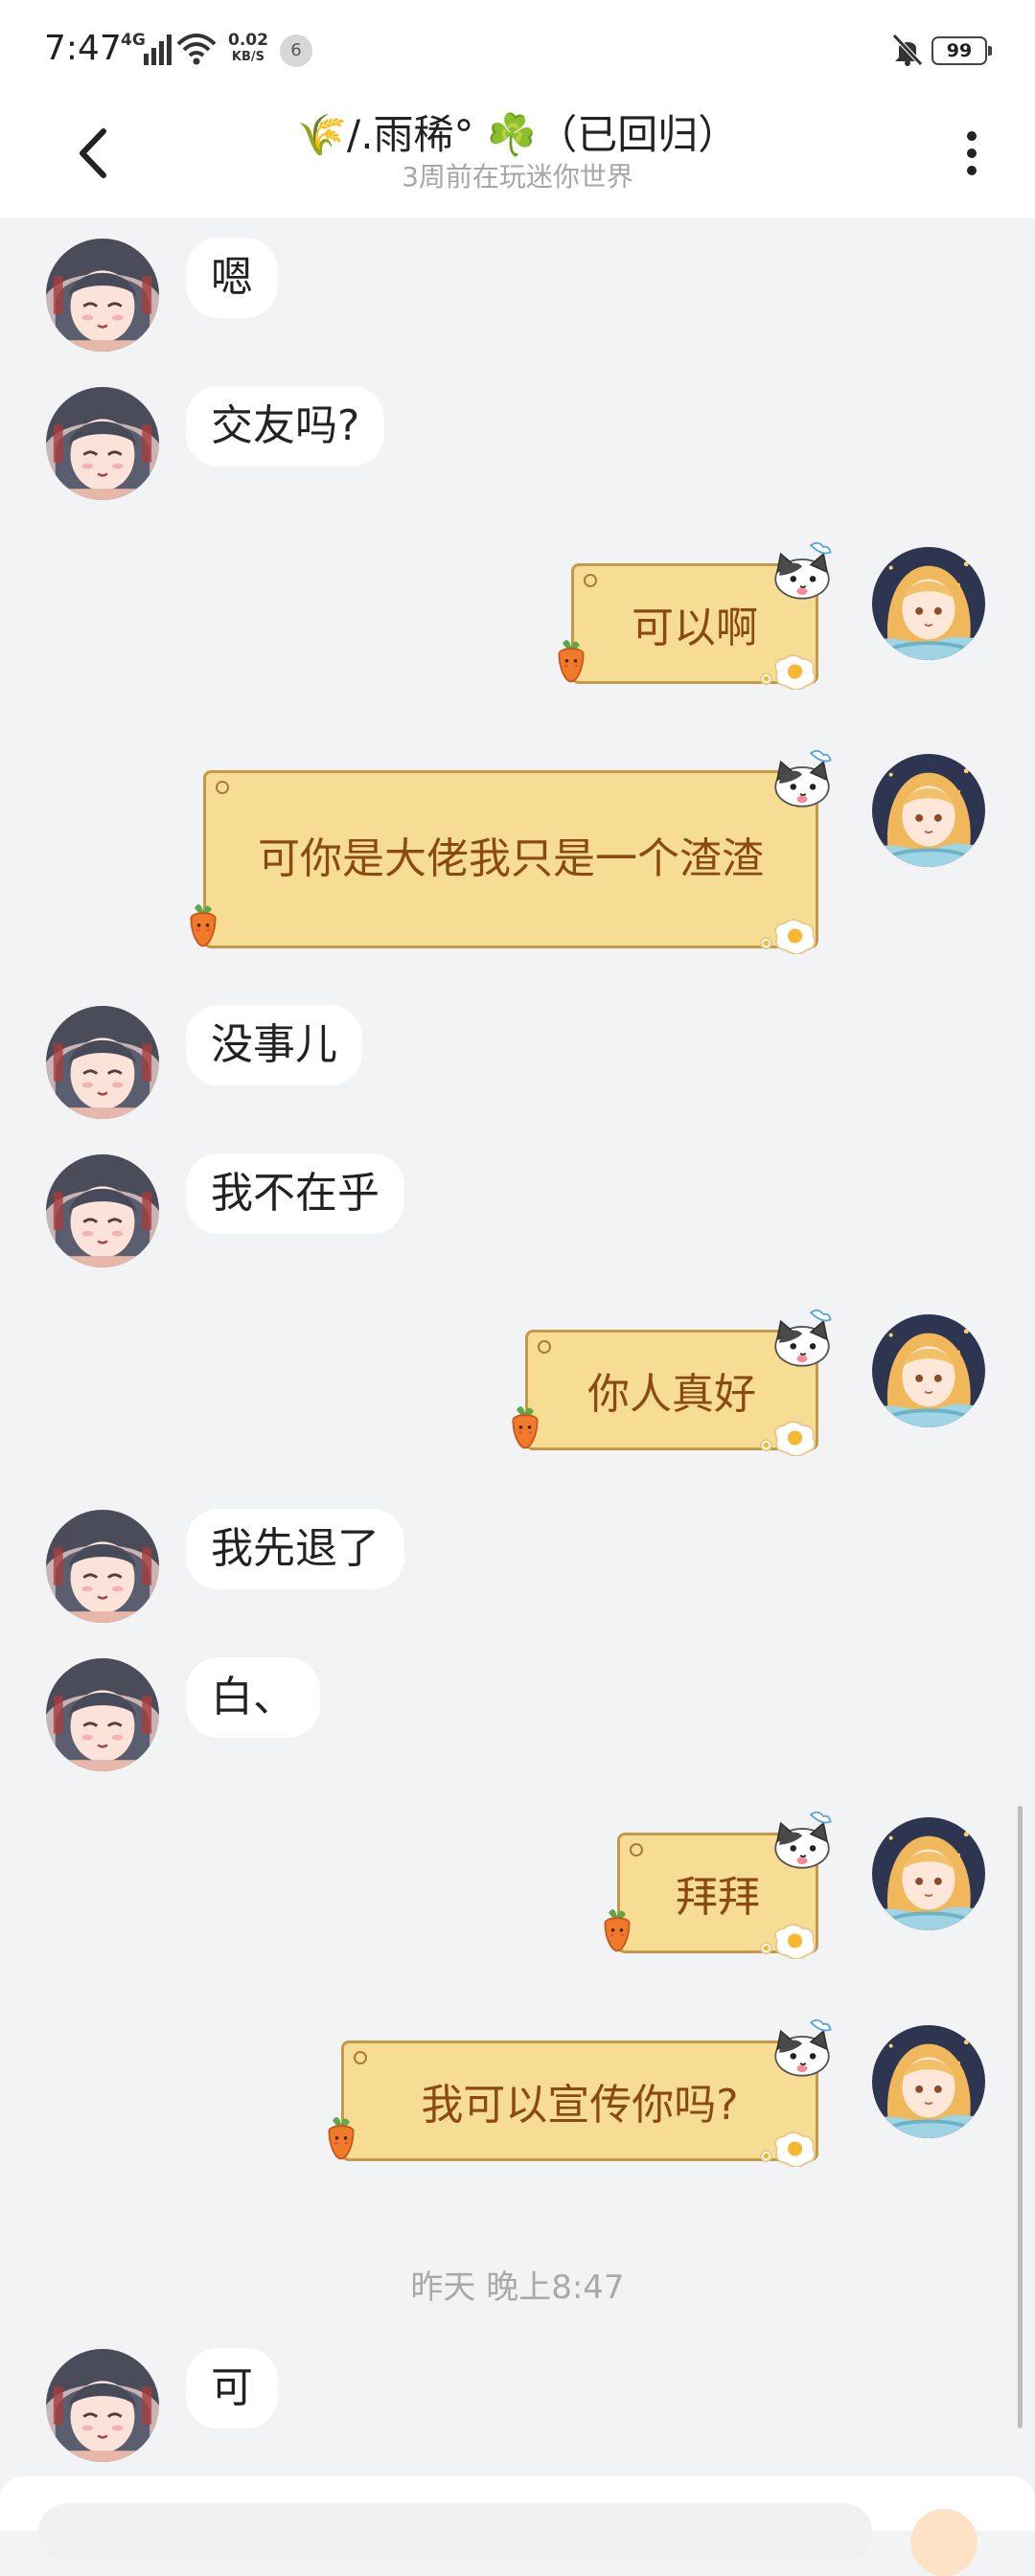  I want to click on message-text: 可你是大佬我只是一个渣渣, so click(511, 859).